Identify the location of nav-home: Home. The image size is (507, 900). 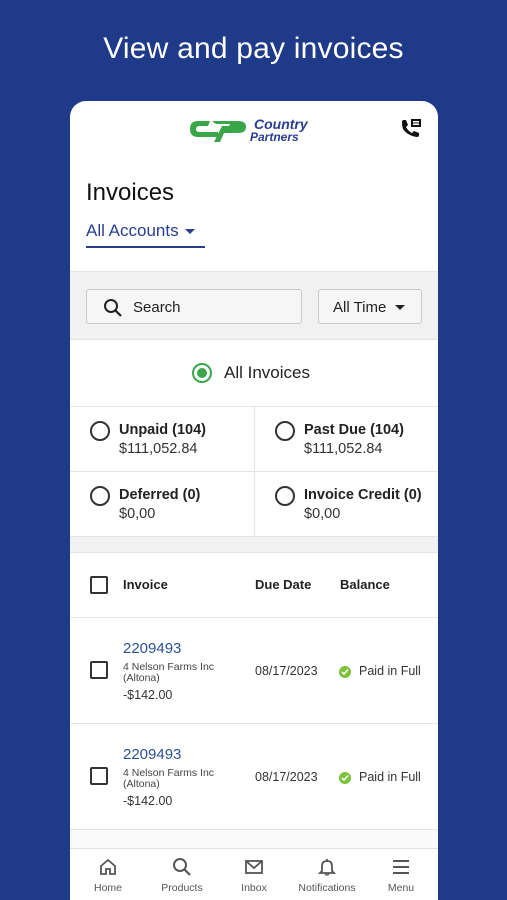
(108, 874).